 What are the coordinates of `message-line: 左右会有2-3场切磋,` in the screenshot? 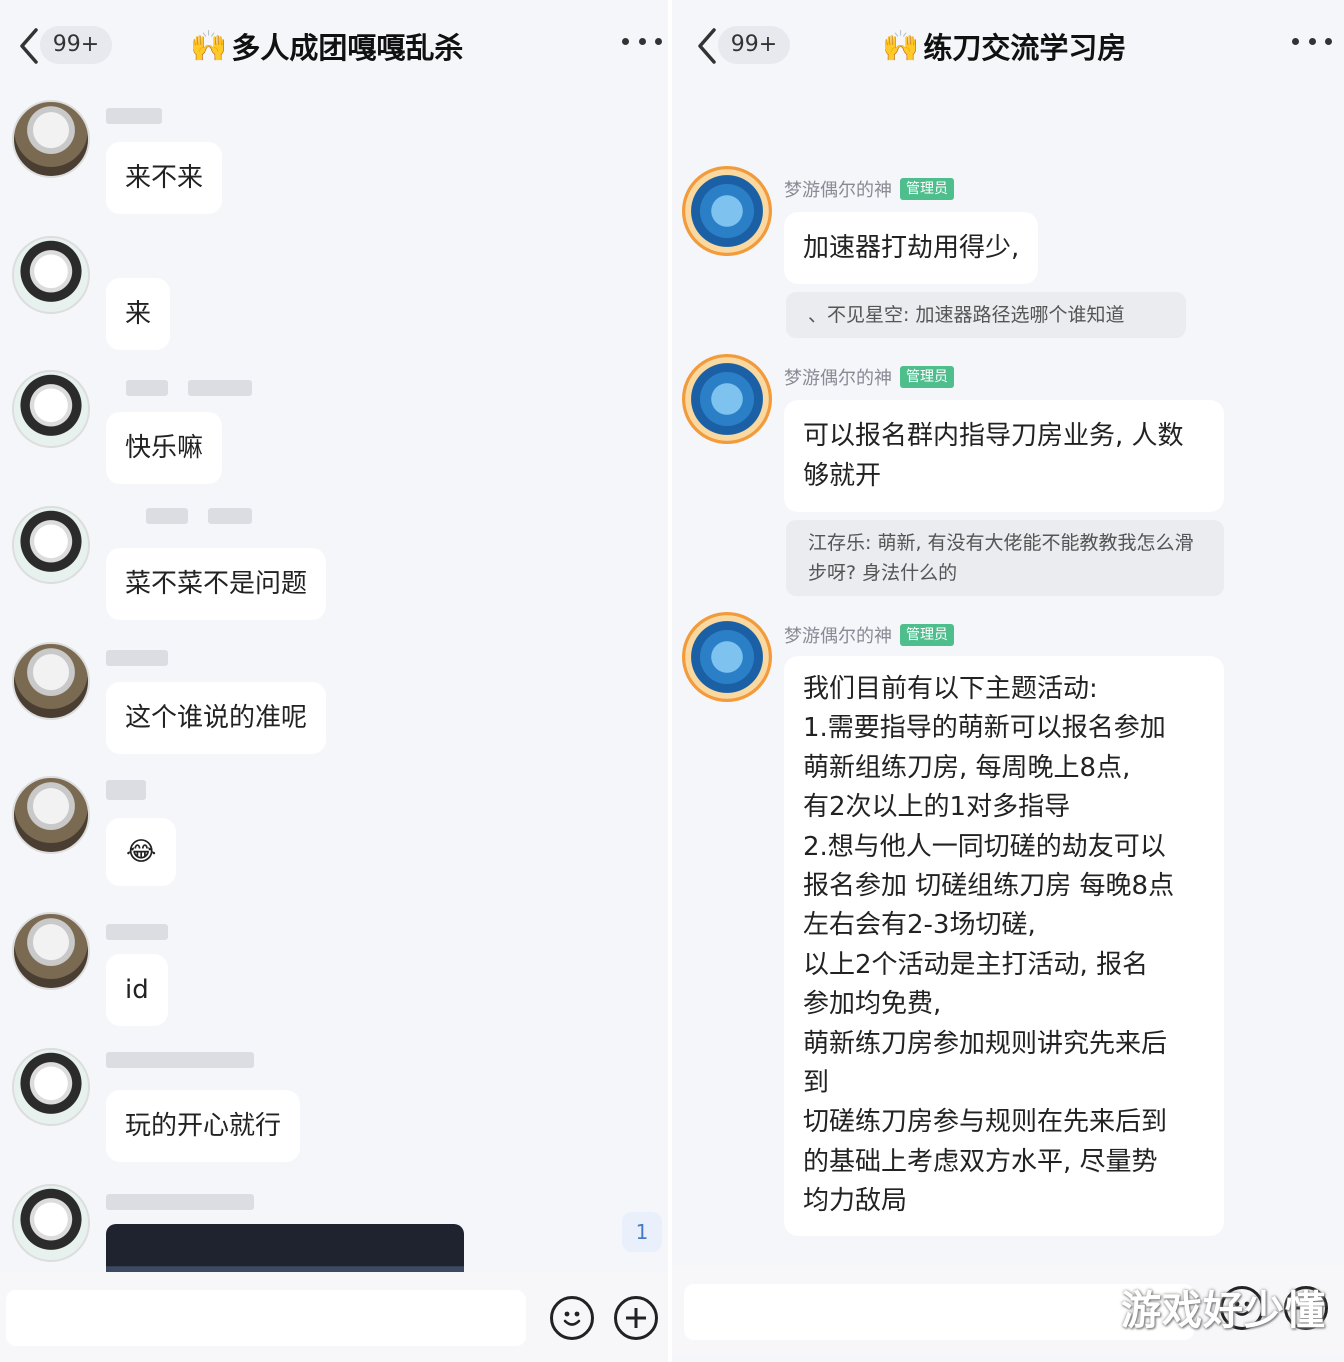 It's located at (919, 925).